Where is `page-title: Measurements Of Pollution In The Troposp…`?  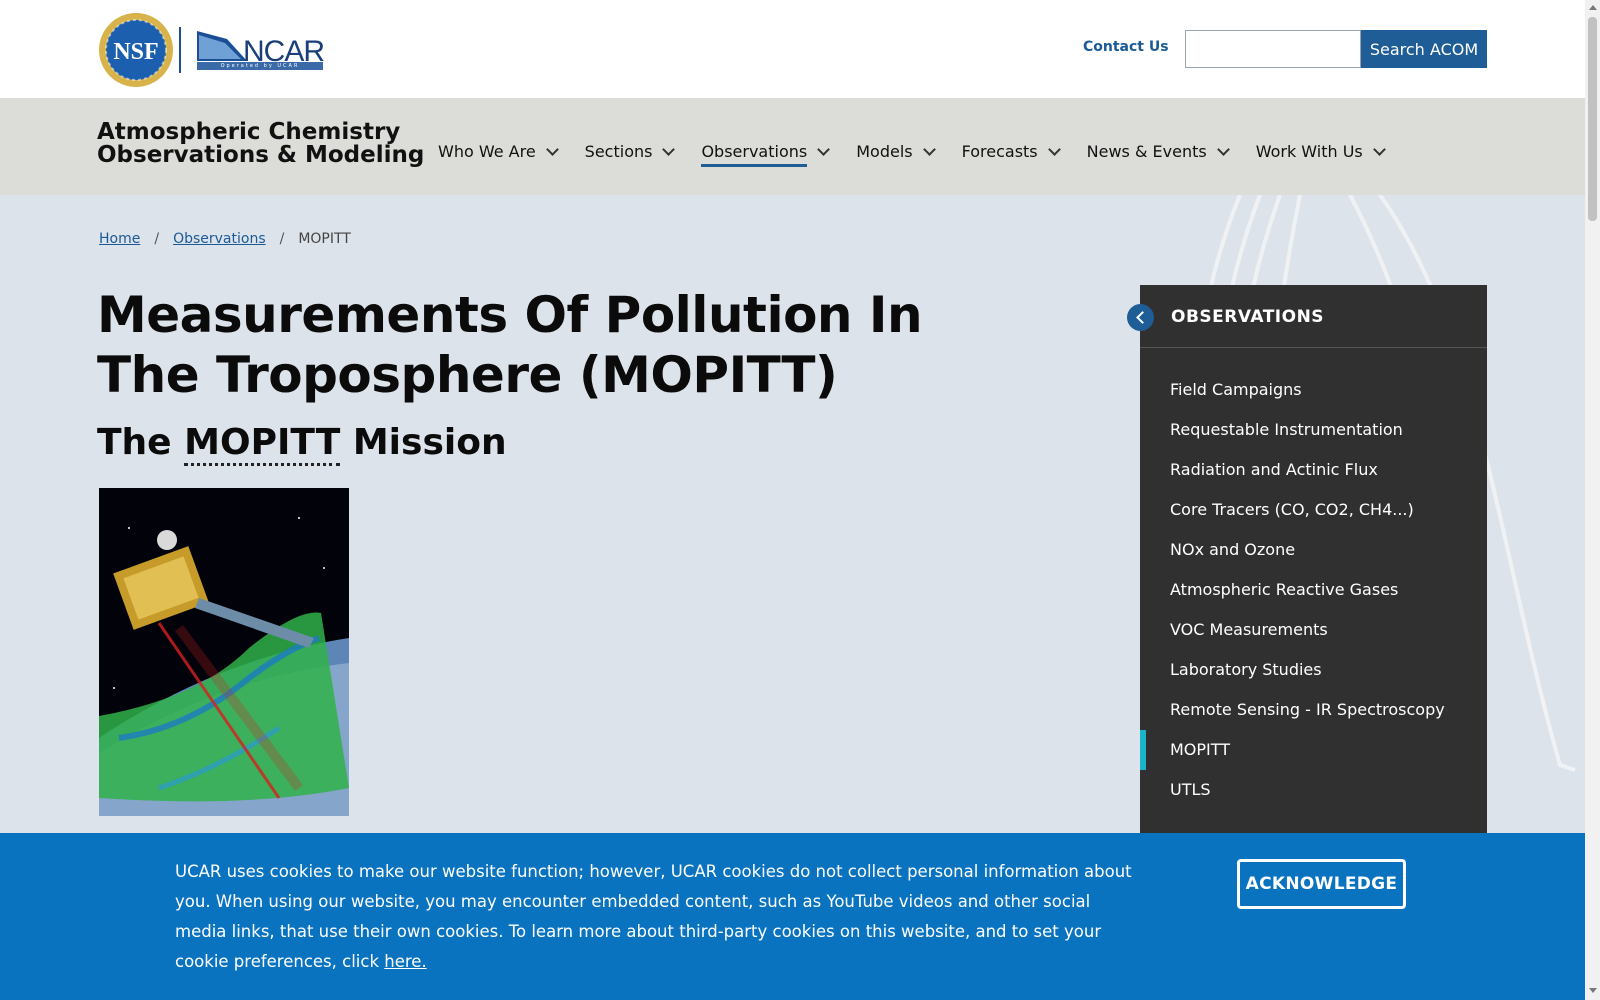
page-title: Measurements Of Pollution In The Troposp… is located at coordinates (510, 345).